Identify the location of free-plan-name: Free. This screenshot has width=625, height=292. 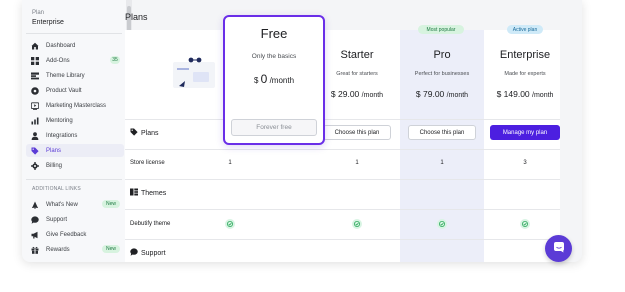
(274, 33).